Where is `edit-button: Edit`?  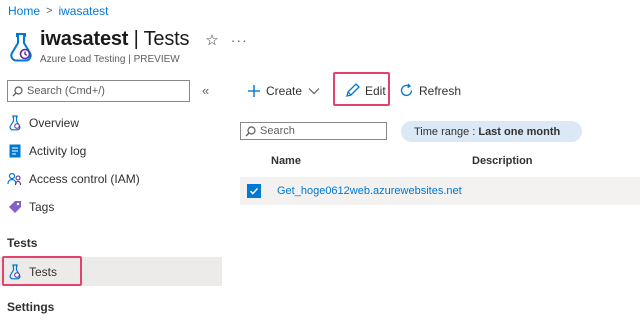
edit-button: Edit is located at coordinates (365, 90).